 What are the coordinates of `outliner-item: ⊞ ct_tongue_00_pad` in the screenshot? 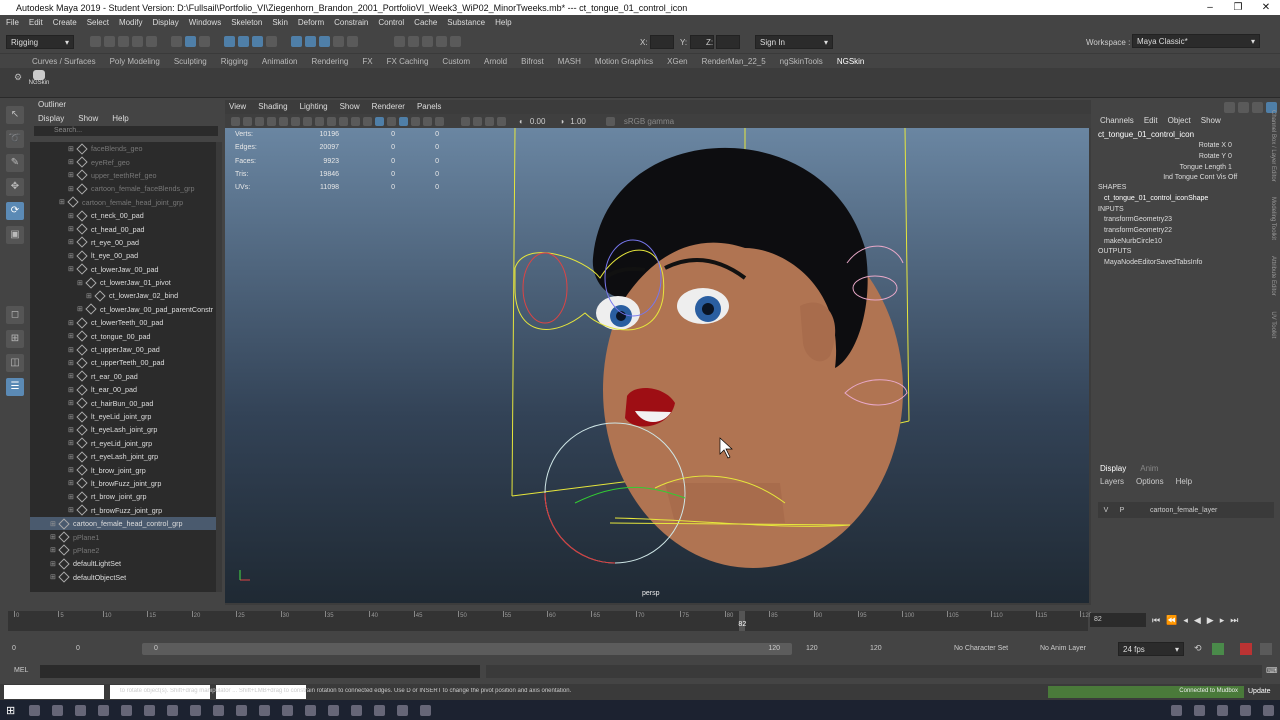 It's located at (123, 335).